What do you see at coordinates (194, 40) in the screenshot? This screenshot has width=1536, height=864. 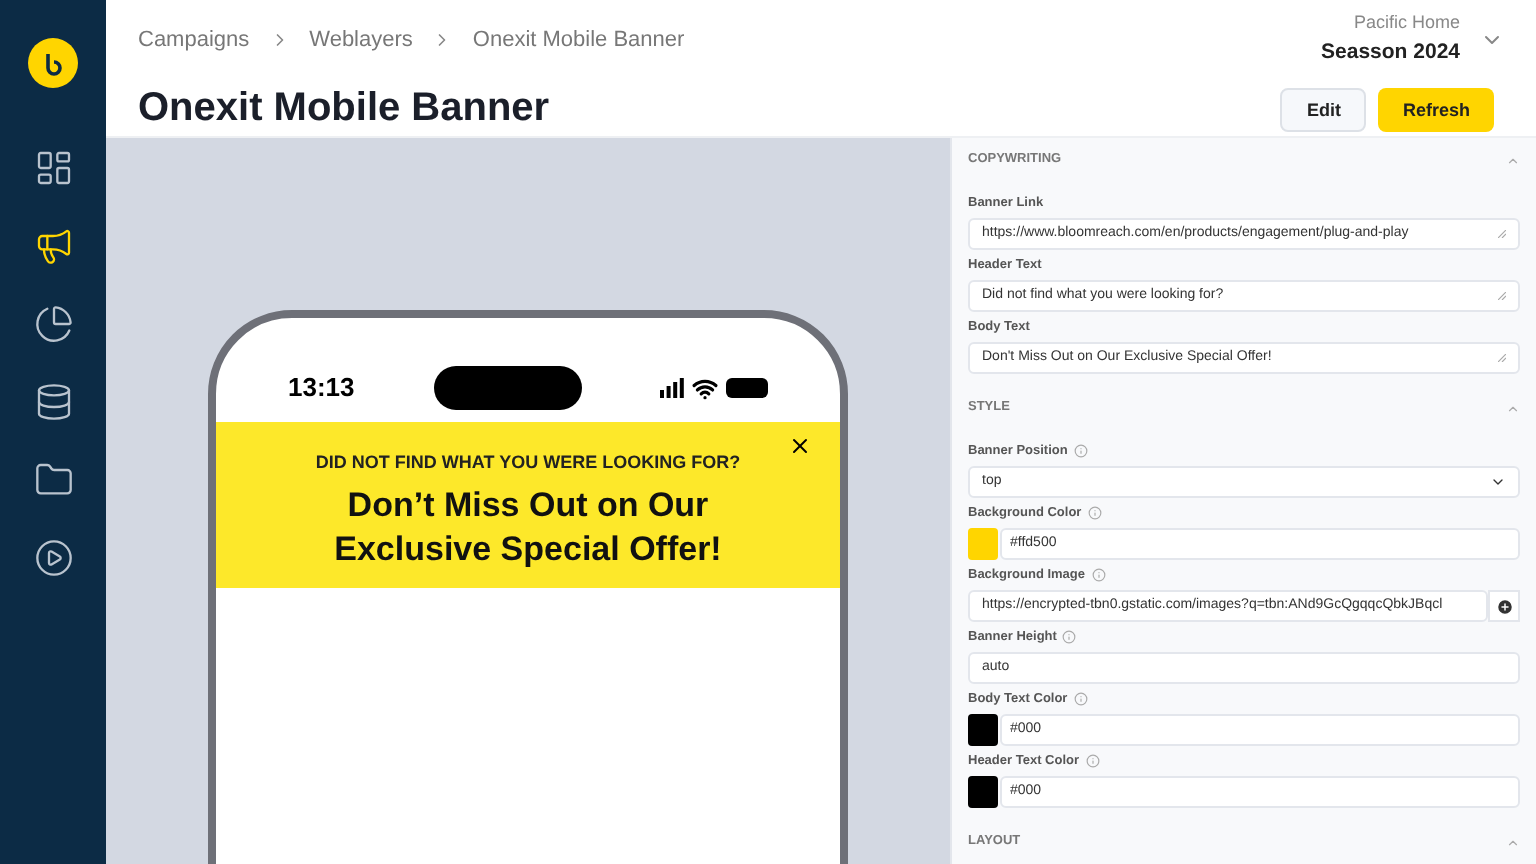 I see `breadcrumb-link: Campaigns` at bounding box center [194, 40].